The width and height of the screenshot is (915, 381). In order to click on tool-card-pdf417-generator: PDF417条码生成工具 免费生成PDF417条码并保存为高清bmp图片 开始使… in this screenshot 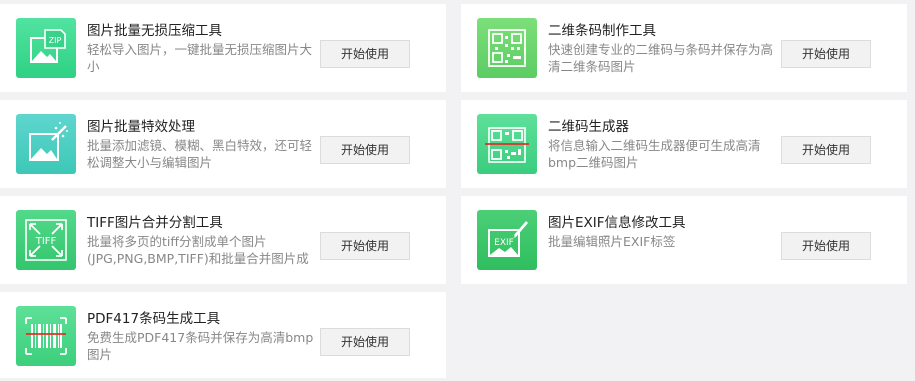, I will do `click(223, 335)`.